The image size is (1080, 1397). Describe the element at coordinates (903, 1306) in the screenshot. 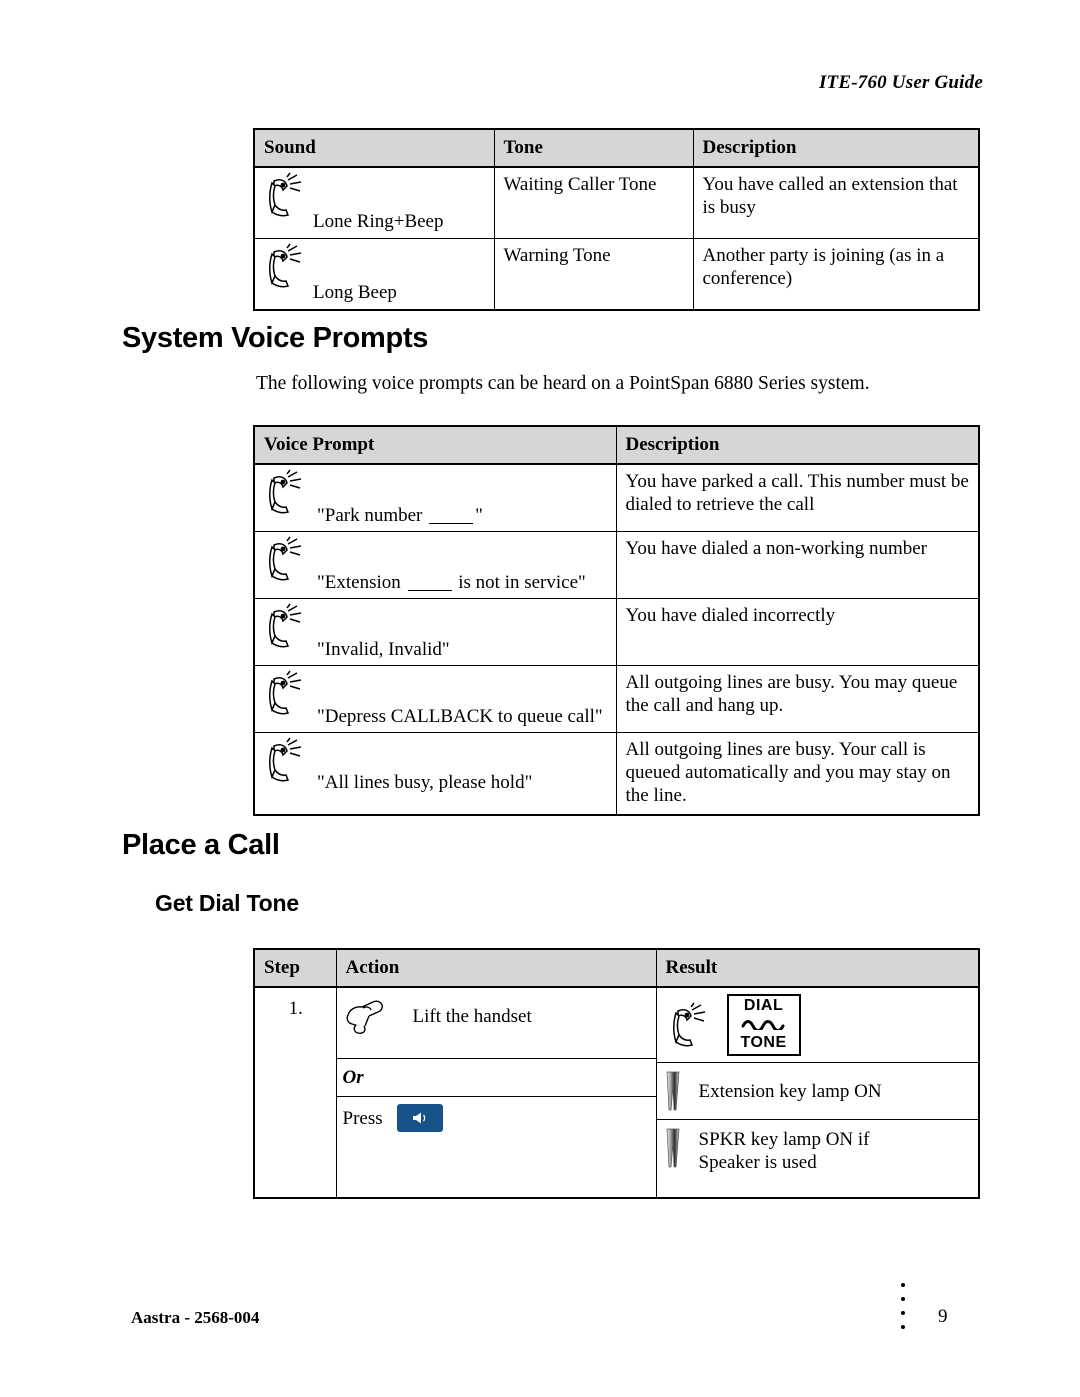

I see `footer-dot-separator` at that location.